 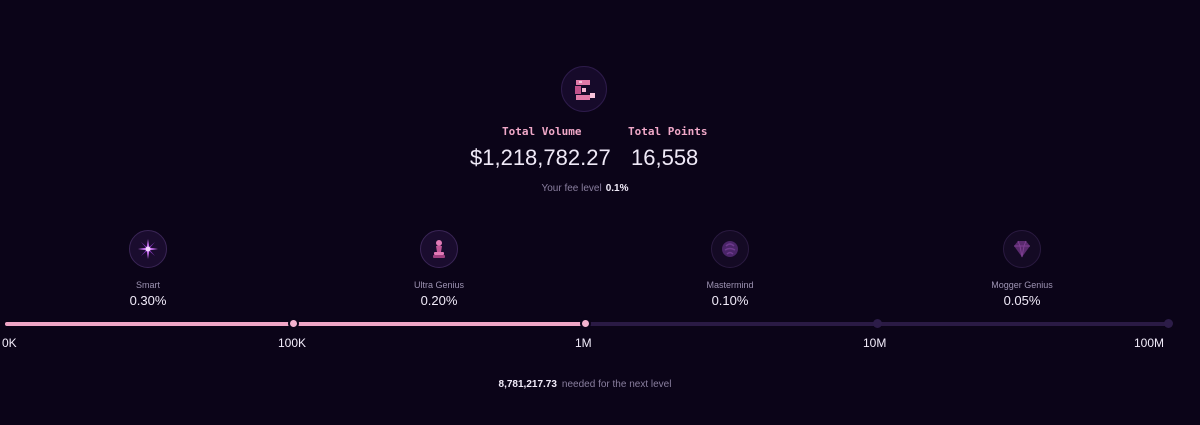 What do you see at coordinates (730, 285) in the screenshot?
I see `tier-name: Mastermind` at bounding box center [730, 285].